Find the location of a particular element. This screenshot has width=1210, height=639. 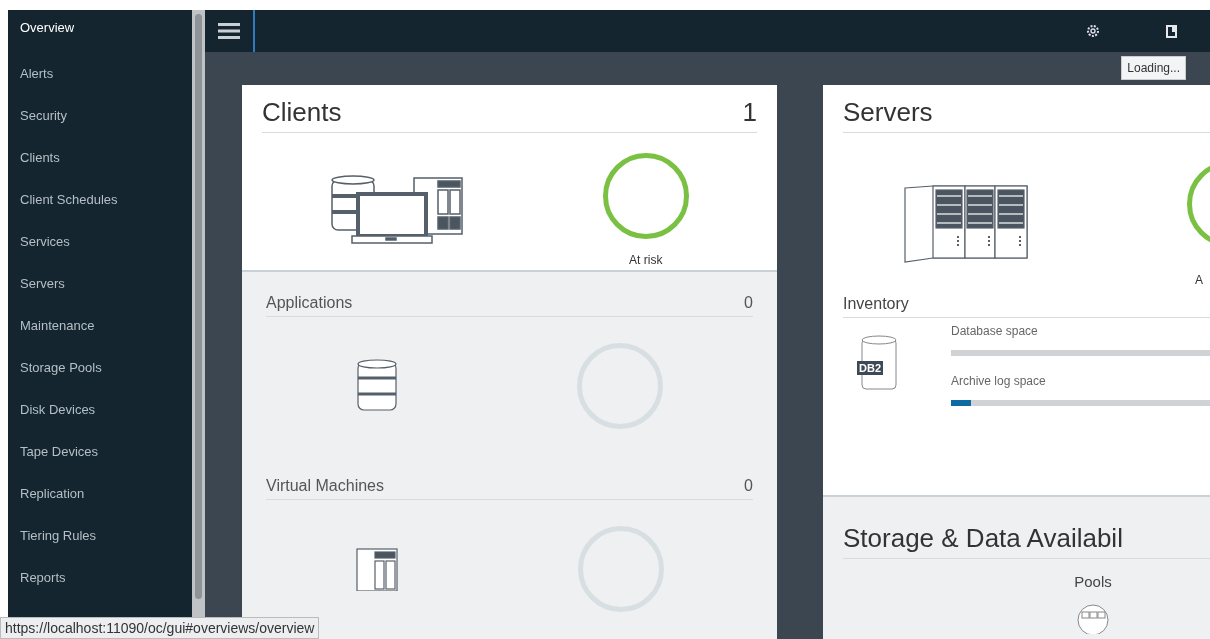

nav-item: Replication is located at coordinates (106, 493).